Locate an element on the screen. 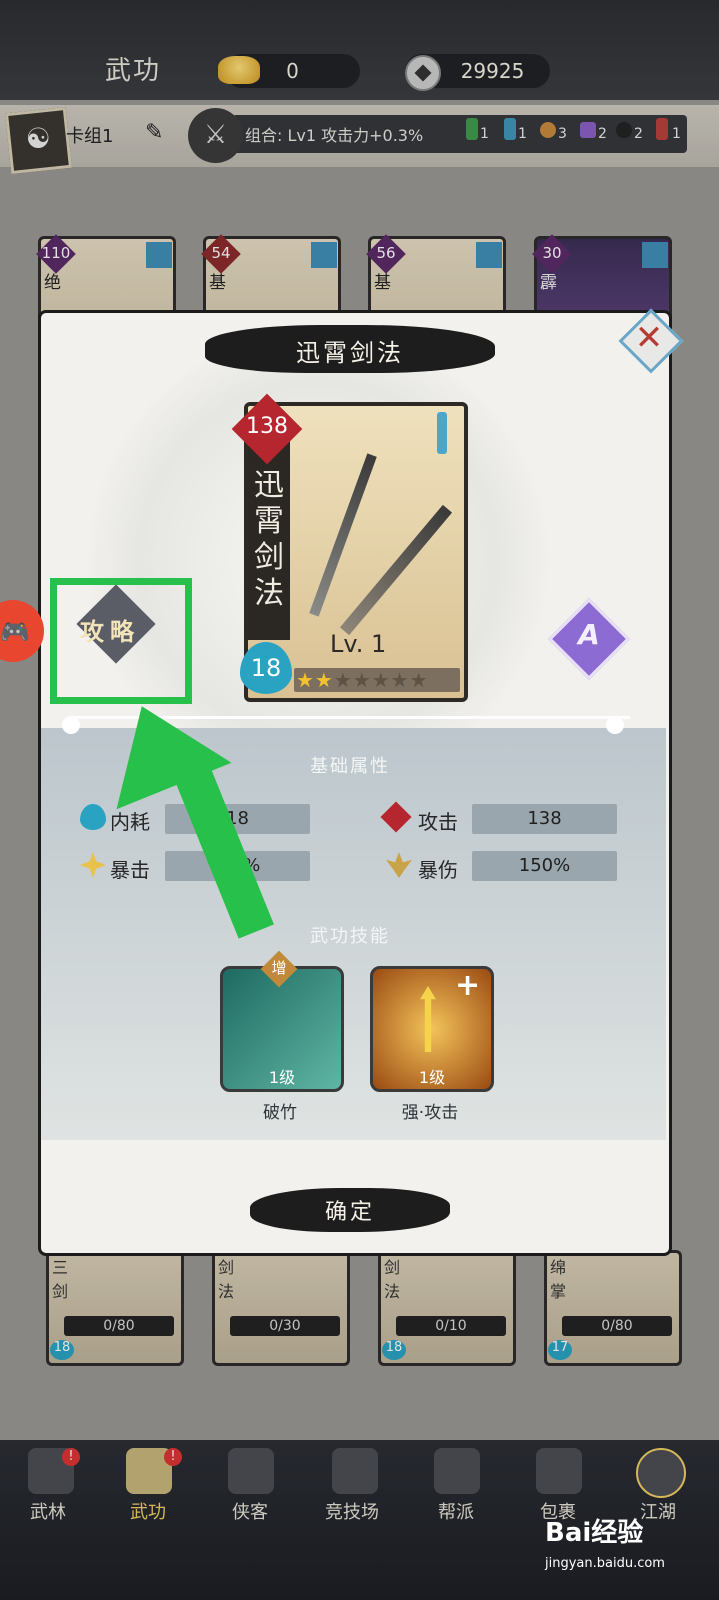  skill-name: 强·攻击 is located at coordinates (430, 1113).